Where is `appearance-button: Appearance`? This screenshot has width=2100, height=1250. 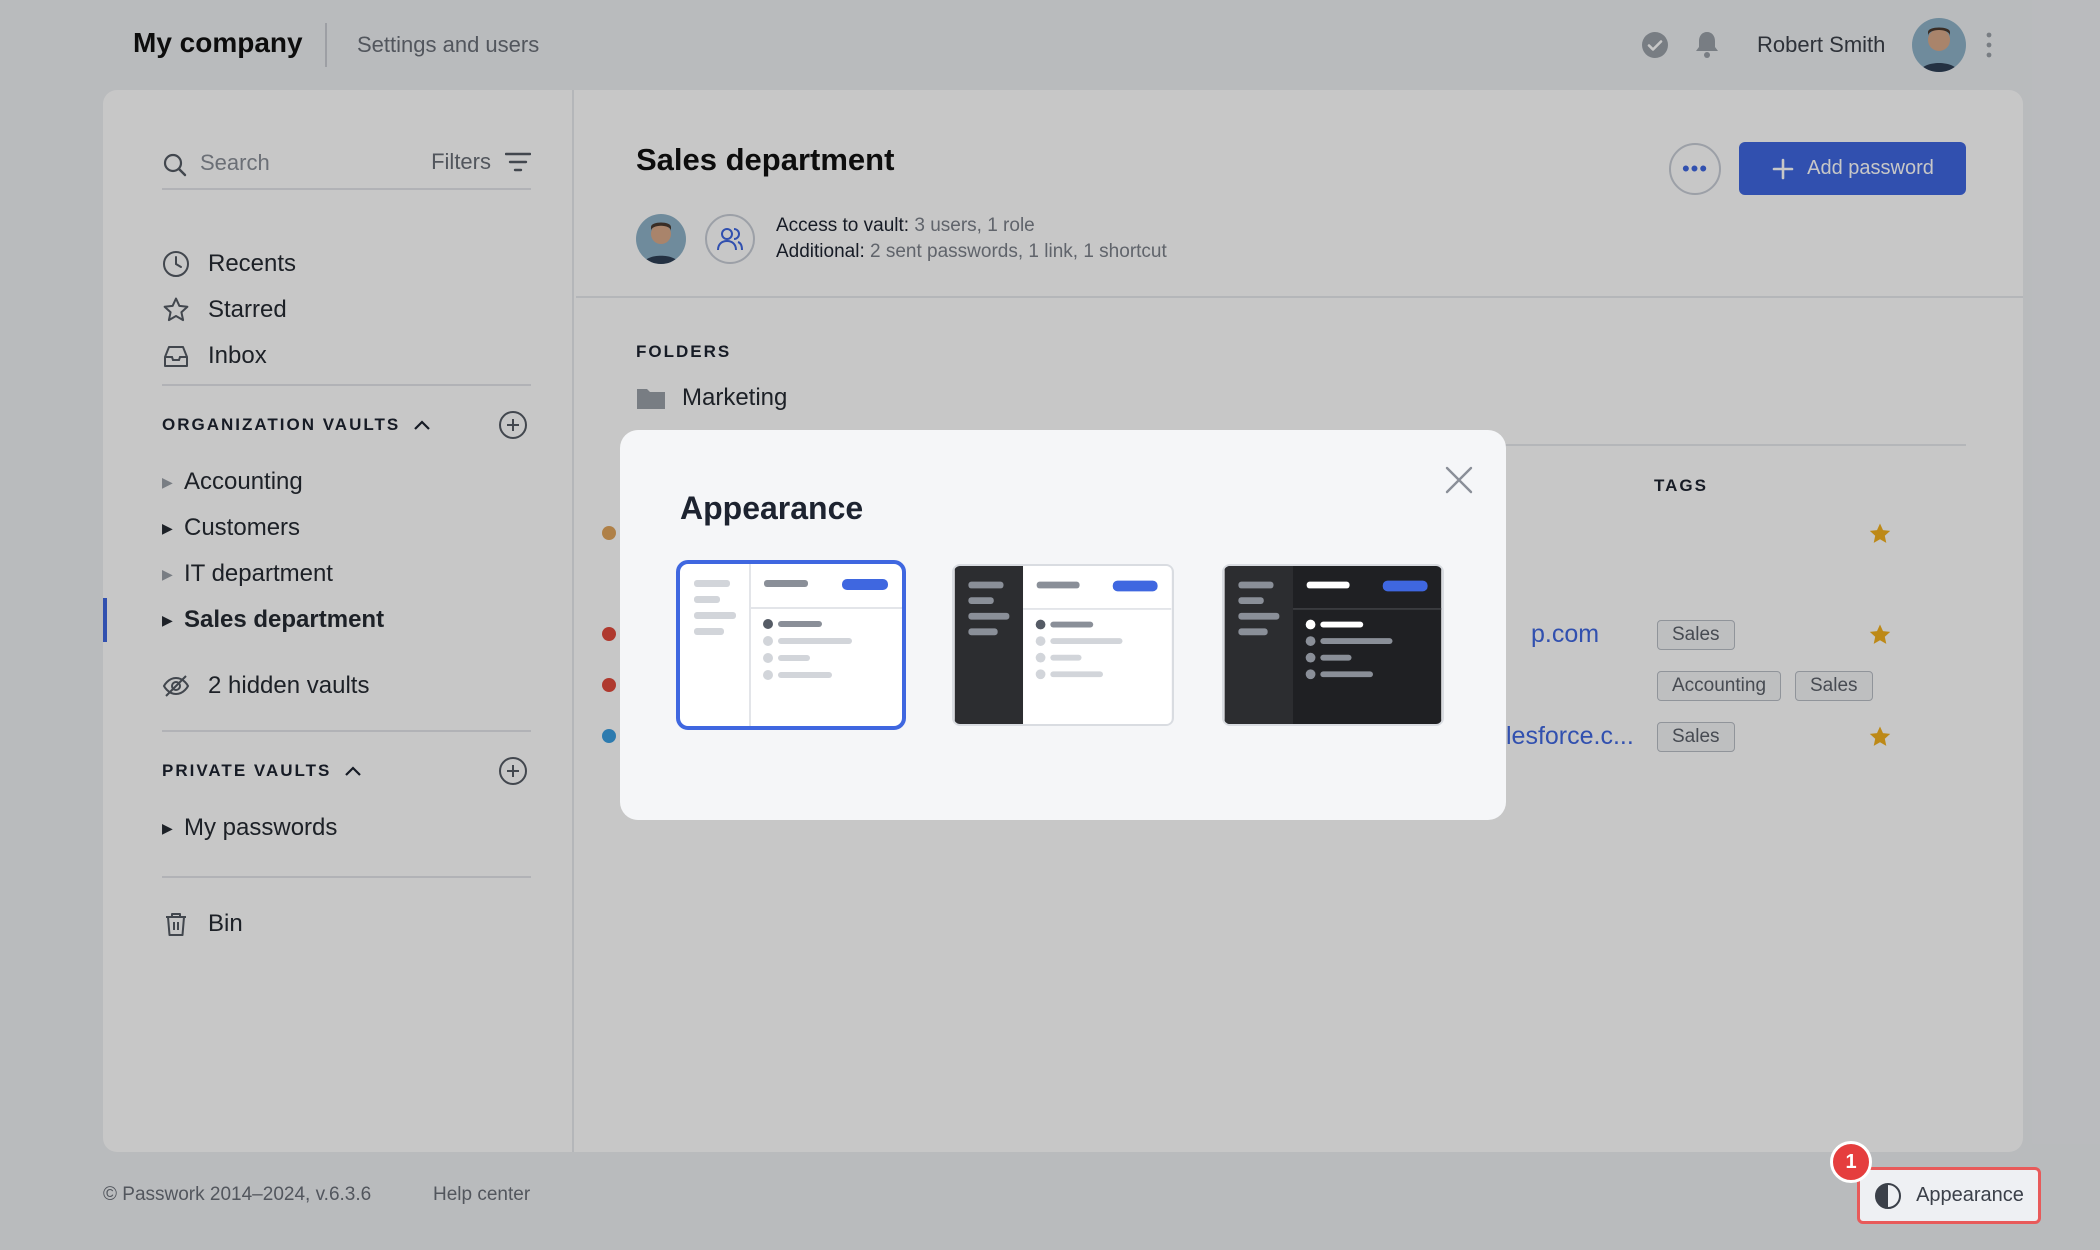
appearance-button: Appearance is located at coordinates (1949, 1195).